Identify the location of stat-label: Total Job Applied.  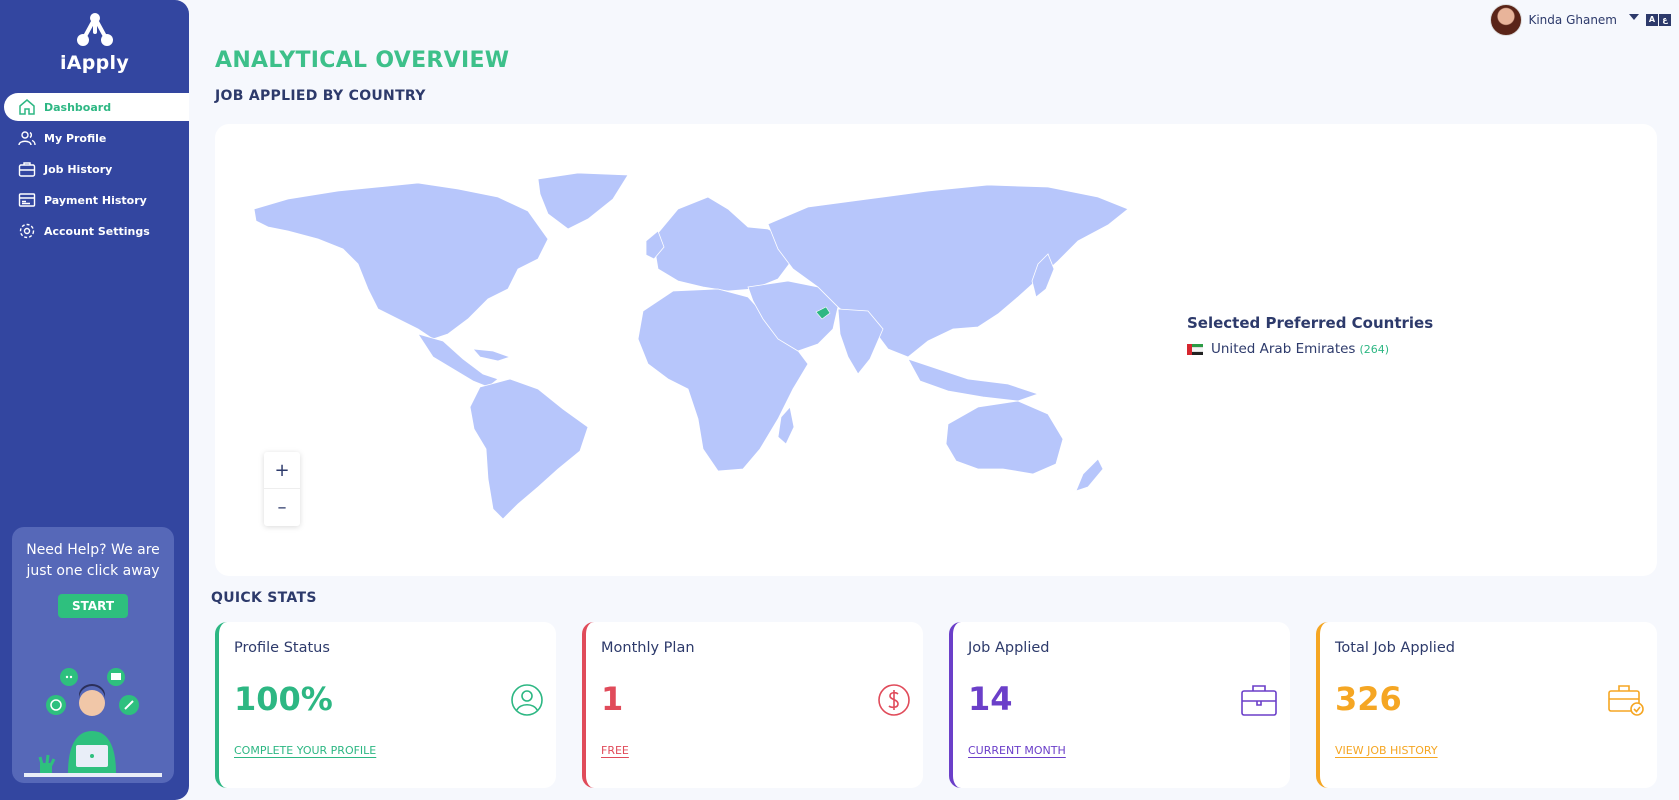
(1395, 648).